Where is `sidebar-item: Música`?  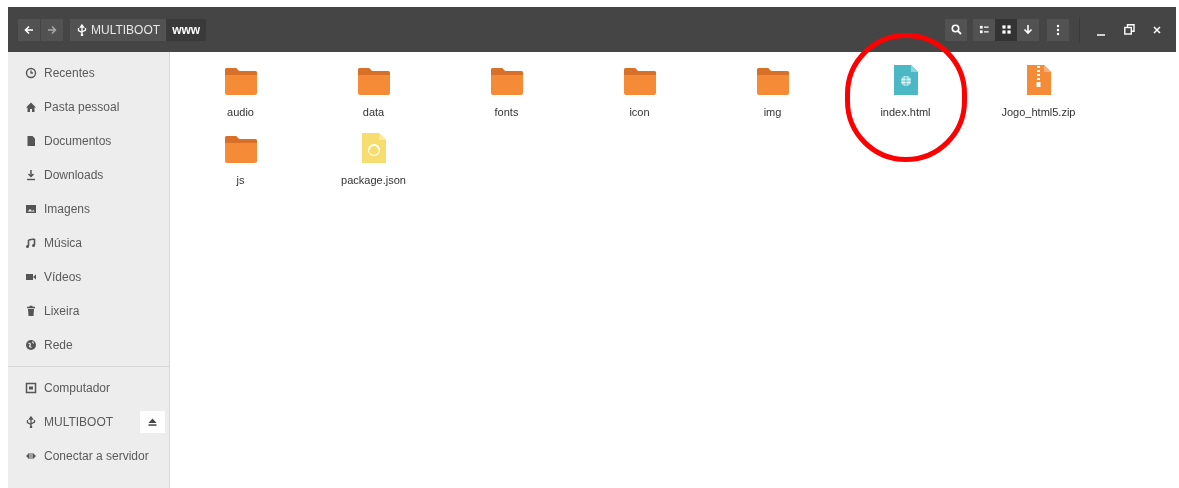 sidebar-item: Música is located at coordinates (53, 243).